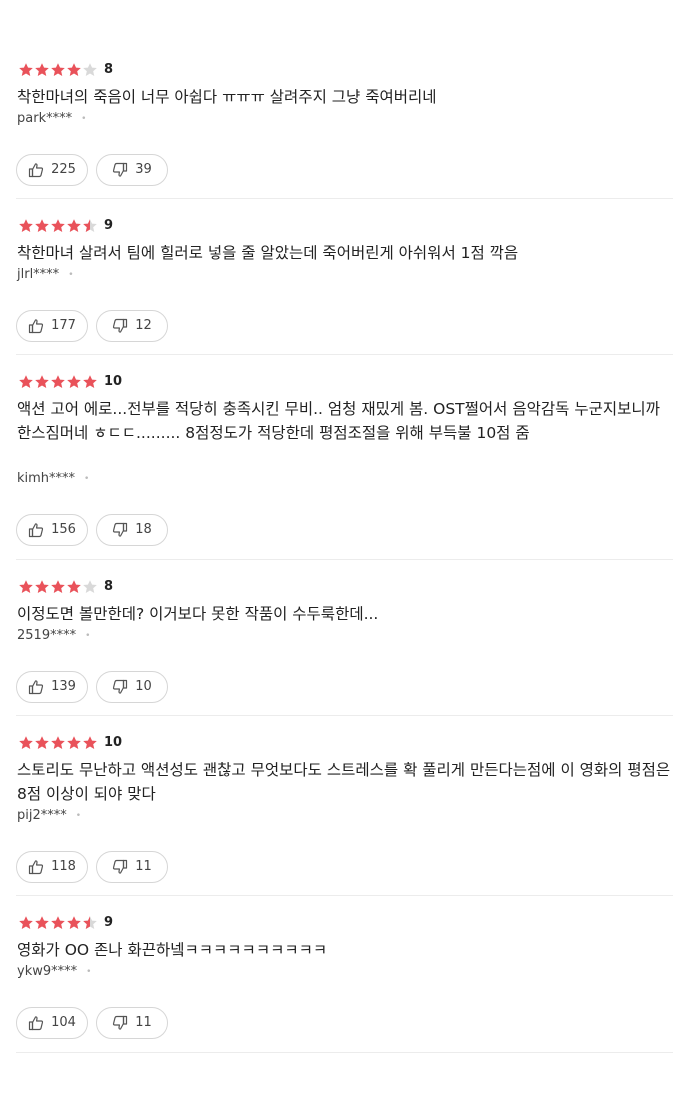 Image resolution: width=700 pixels, height=1097 pixels. I want to click on rating-row: 9, so click(65, 923).